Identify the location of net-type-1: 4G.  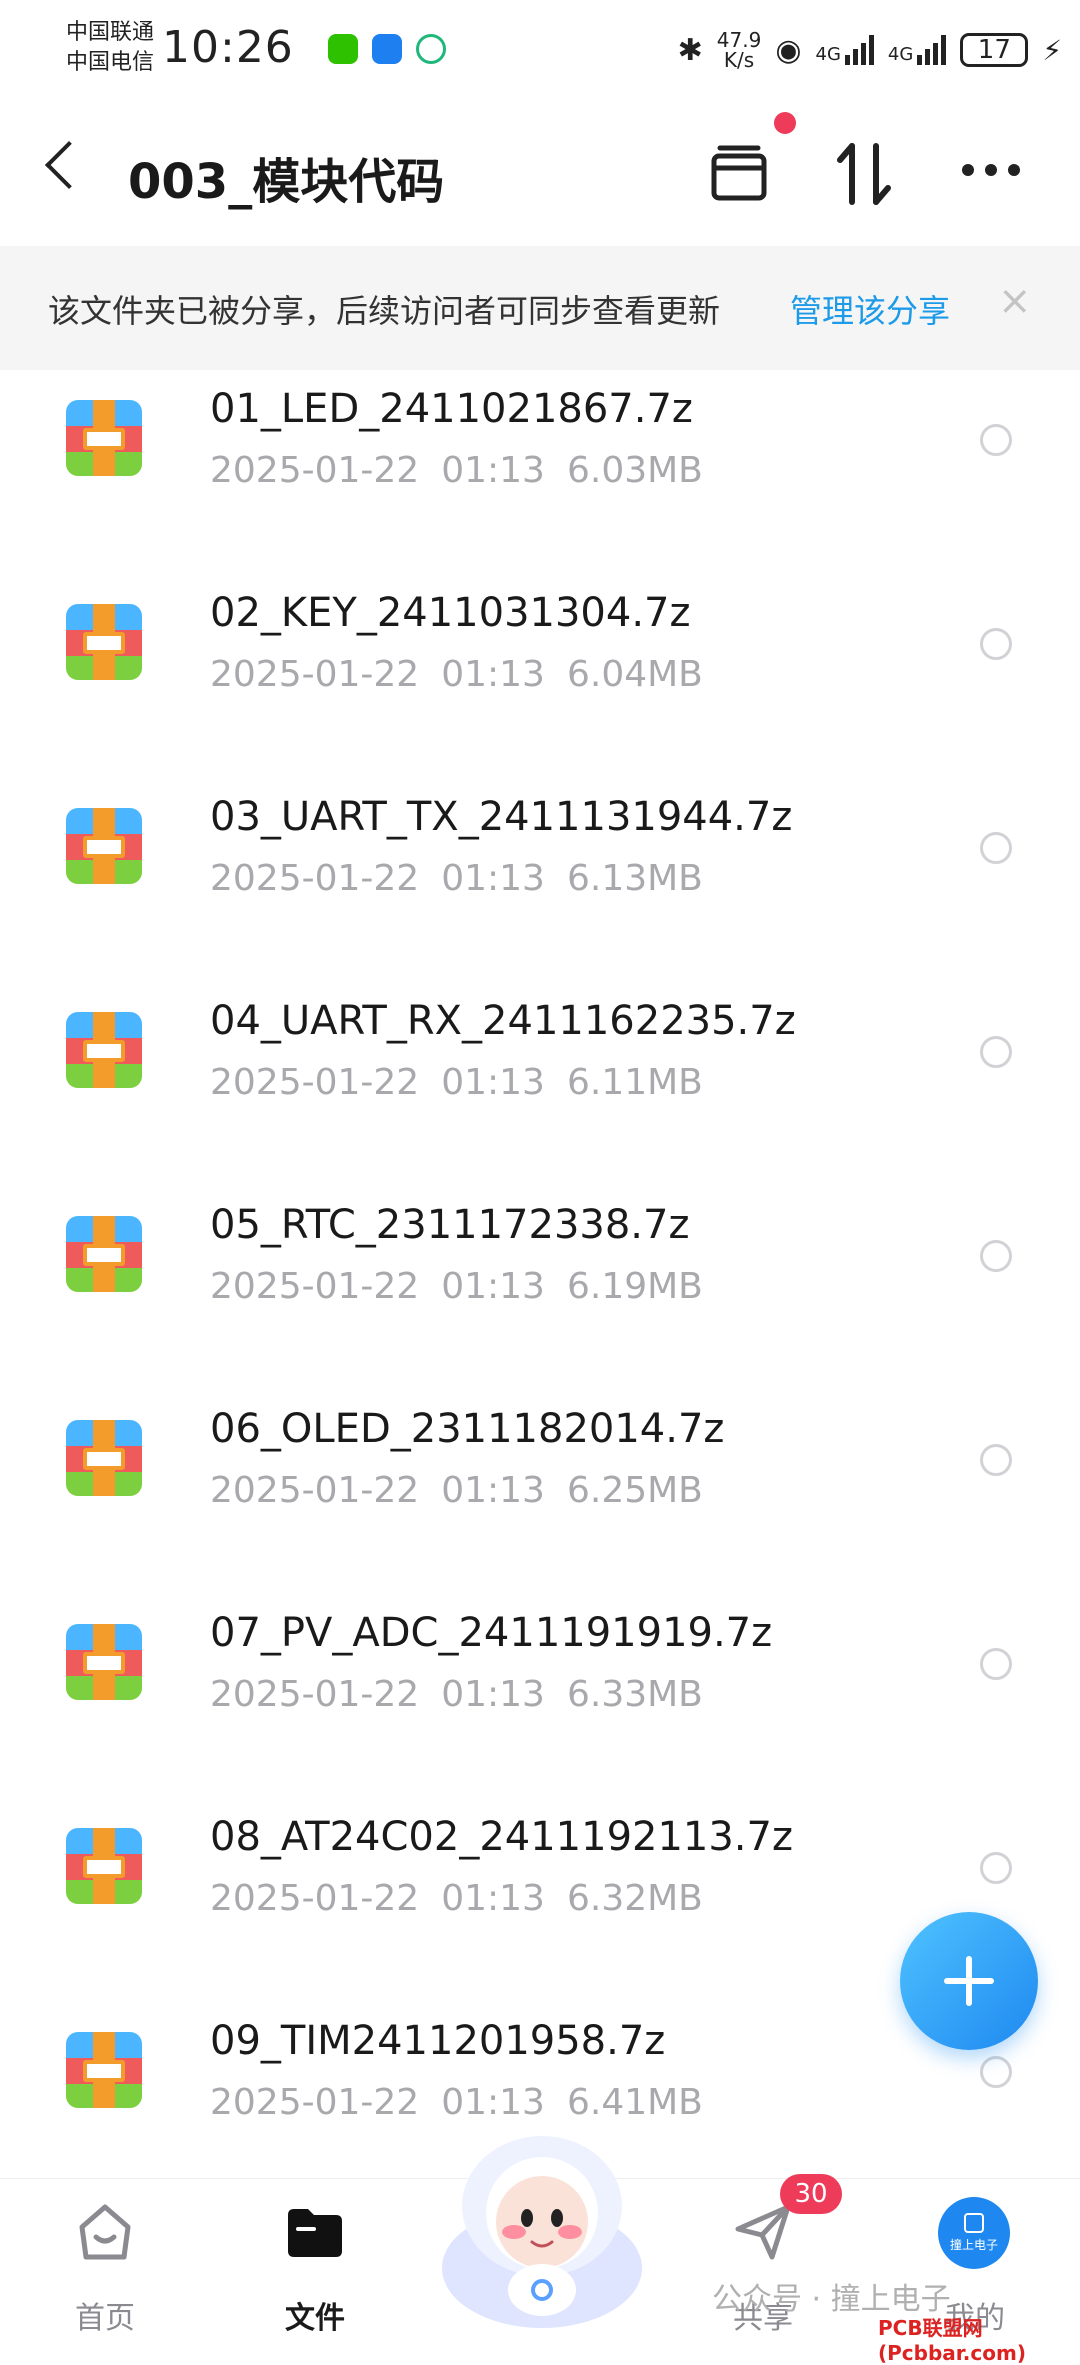
(828, 54).